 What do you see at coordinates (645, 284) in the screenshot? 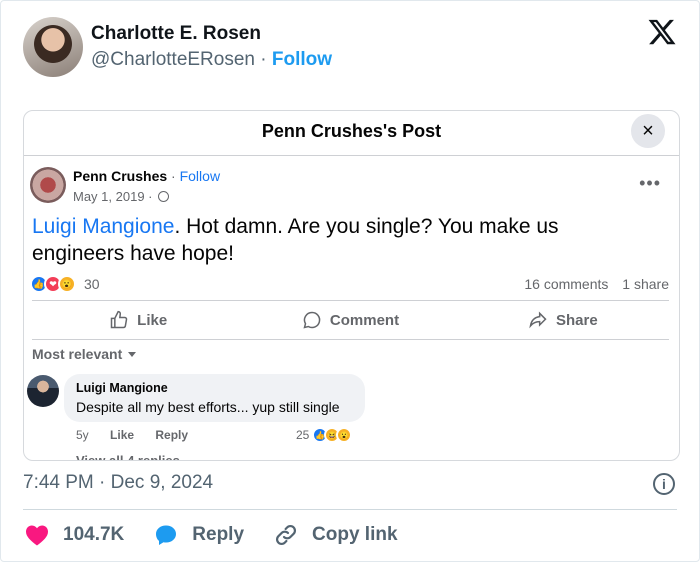
I see `shares-count: 1 share` at bounding box center [645, 284].